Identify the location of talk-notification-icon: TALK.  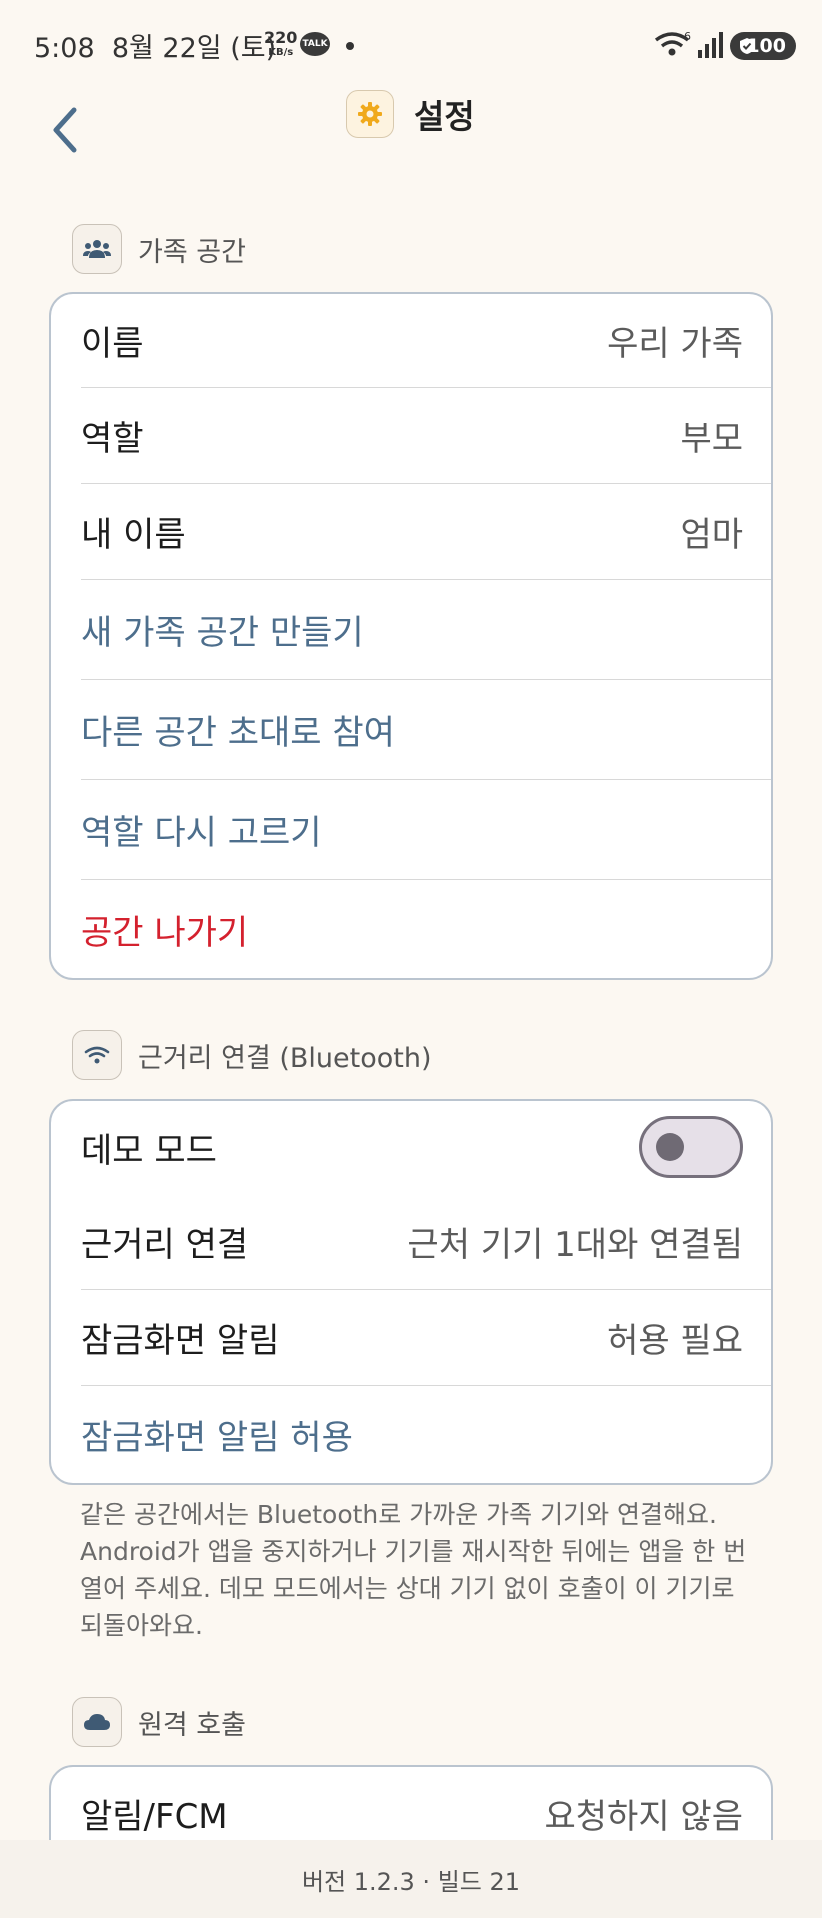
(315, 44).